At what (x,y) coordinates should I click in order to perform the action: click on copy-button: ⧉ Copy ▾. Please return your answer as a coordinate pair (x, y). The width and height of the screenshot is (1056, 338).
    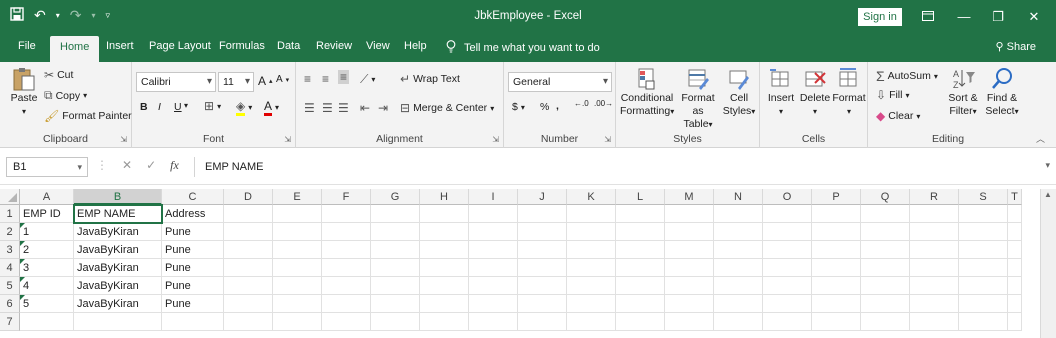
    Looking at the image, I should click on (65, 95).